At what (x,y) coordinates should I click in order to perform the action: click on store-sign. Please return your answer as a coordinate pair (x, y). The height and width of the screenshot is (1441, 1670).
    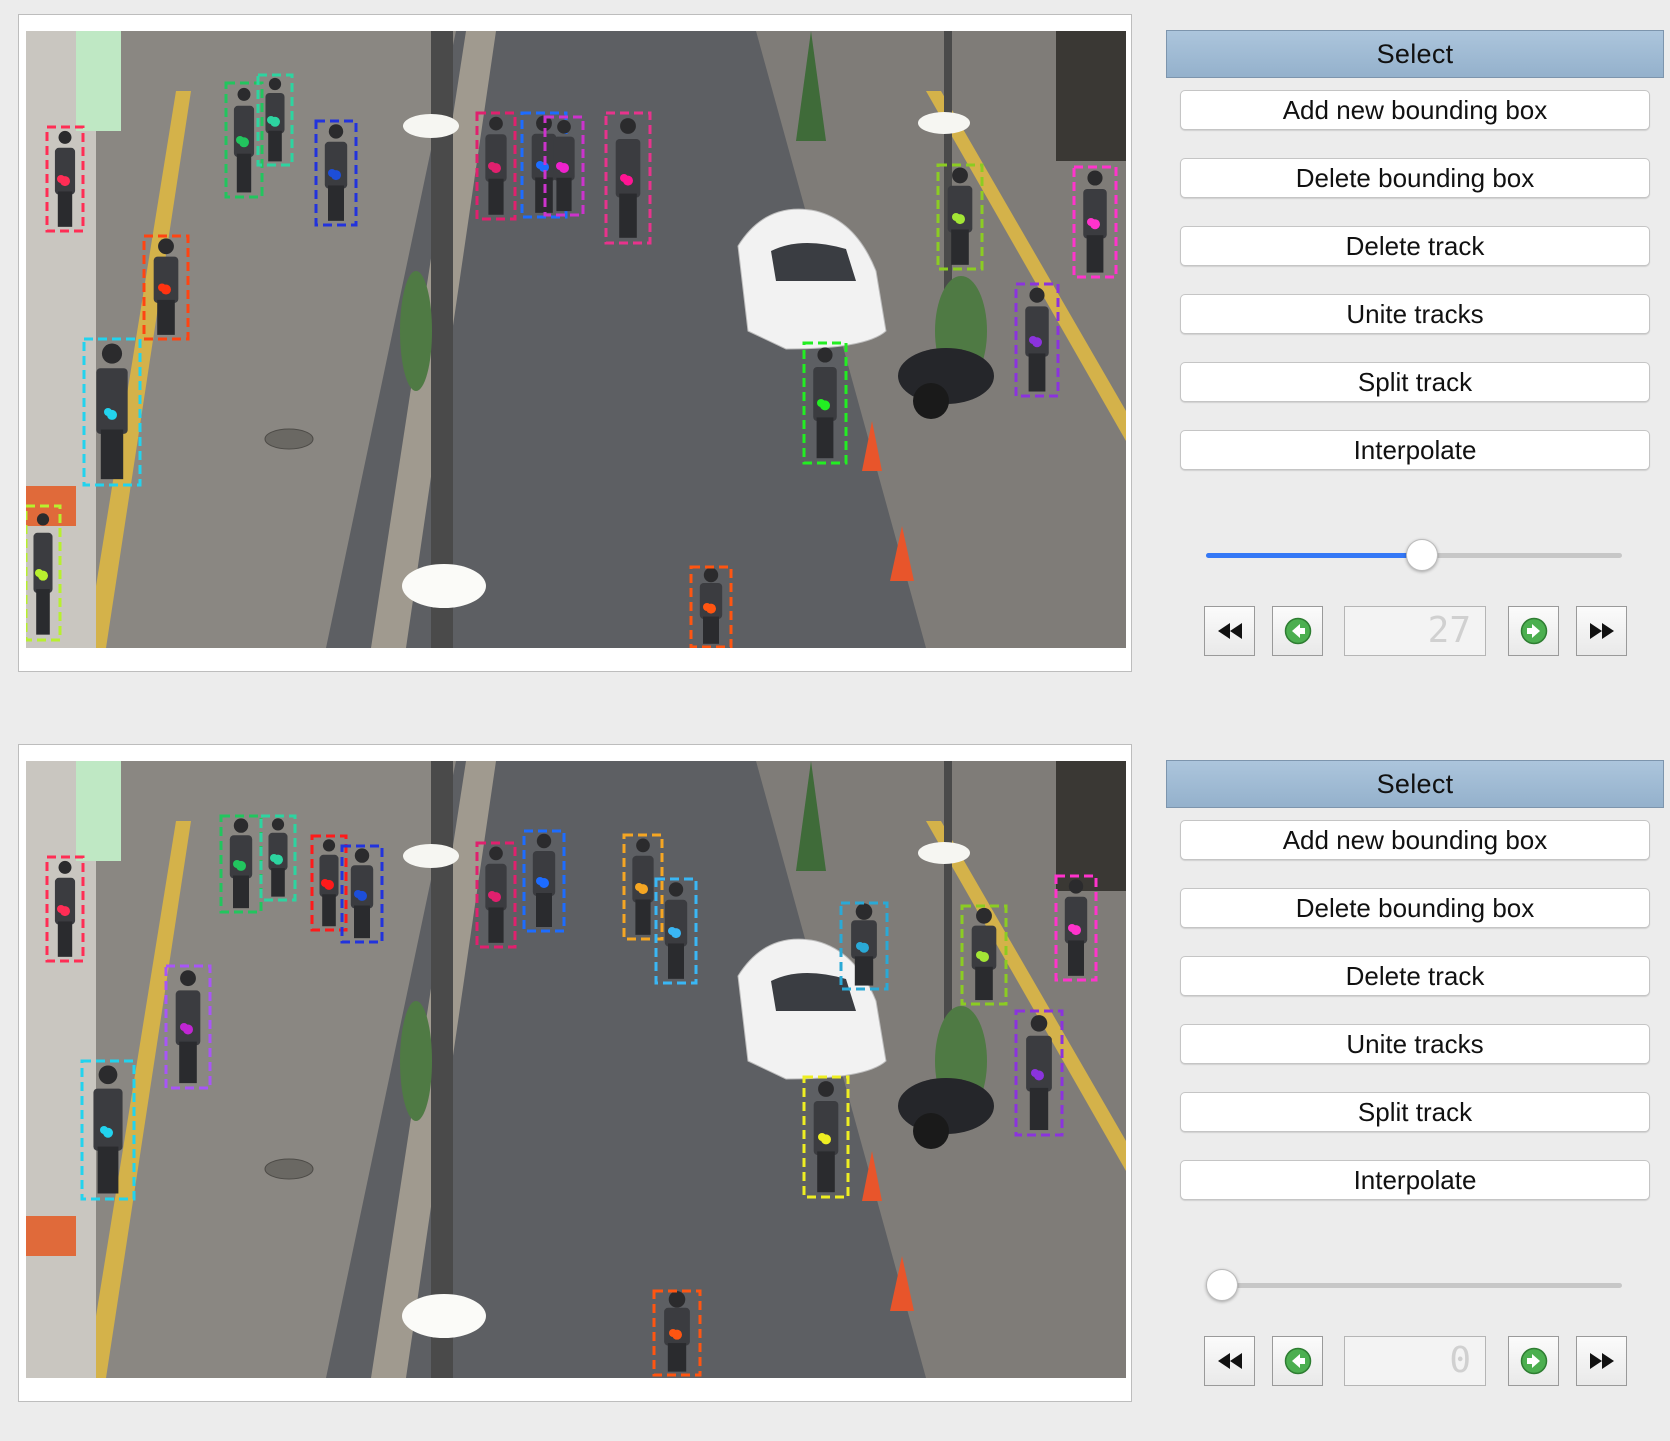
    Looking at the image, I should click on (98, 811).